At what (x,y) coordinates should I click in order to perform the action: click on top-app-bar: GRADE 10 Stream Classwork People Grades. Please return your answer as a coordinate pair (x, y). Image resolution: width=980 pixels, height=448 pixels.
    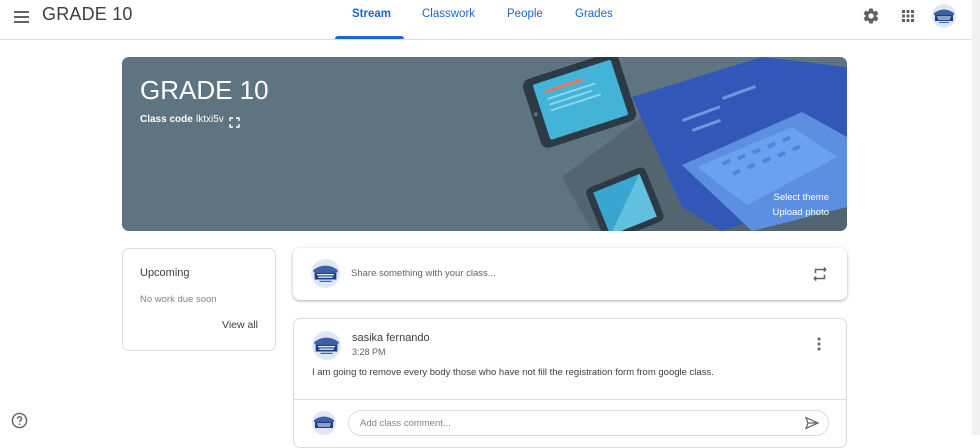
    Looking at the image, I should click on (490, 20).